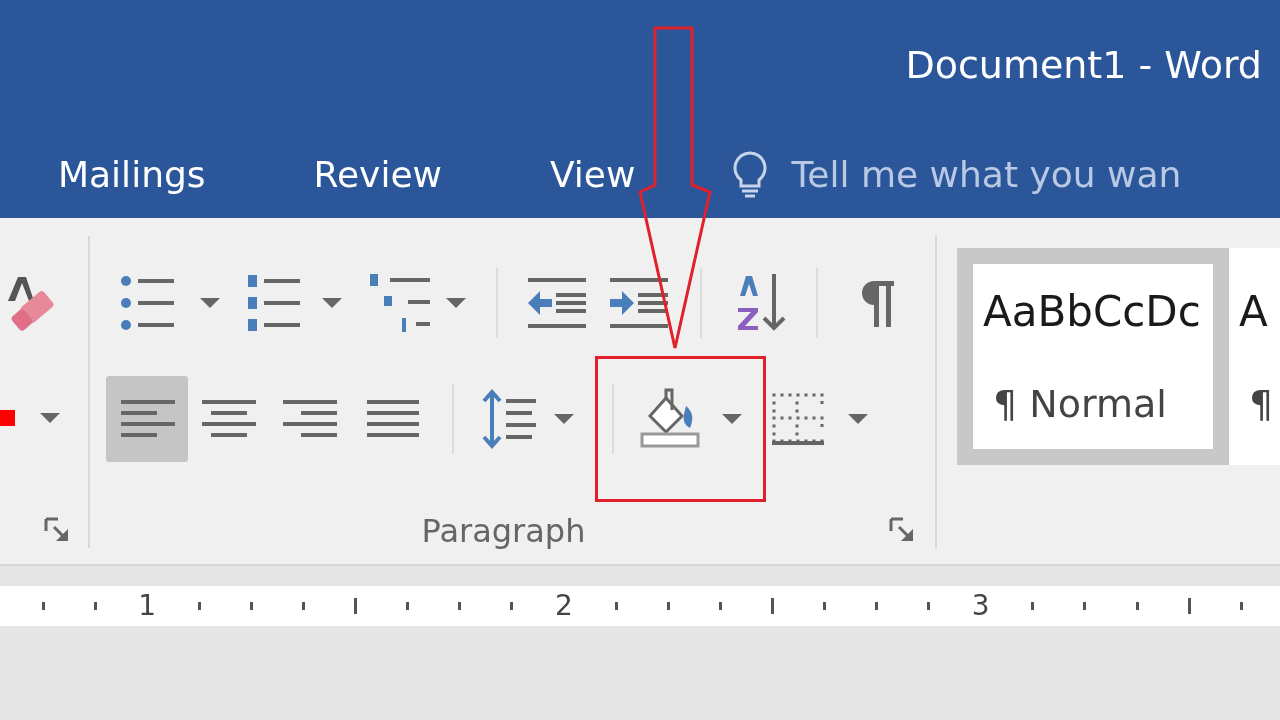  What do you see at coordinates (399, 303) in the screenshot?
I see `multilevel-list-icon` at bounding box center [399, 303].